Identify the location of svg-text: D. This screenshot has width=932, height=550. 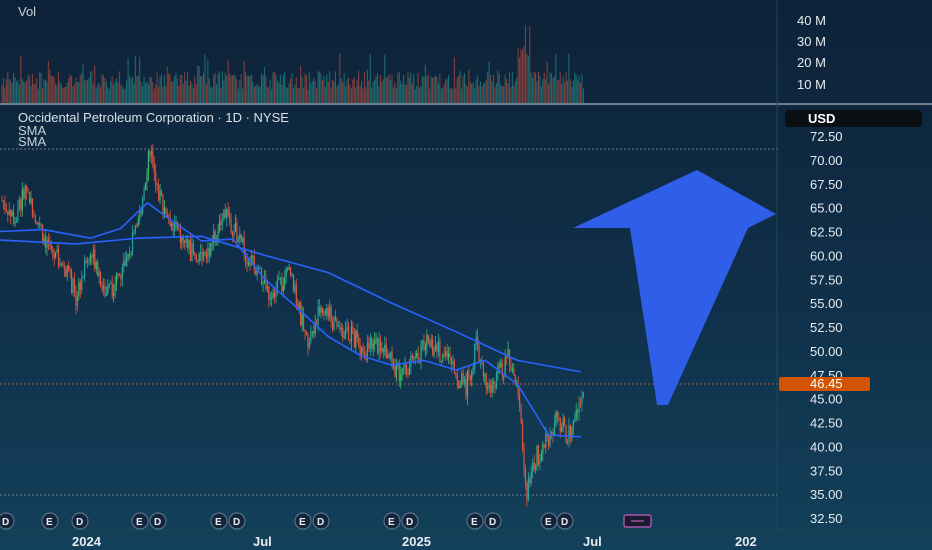
(79, 522).